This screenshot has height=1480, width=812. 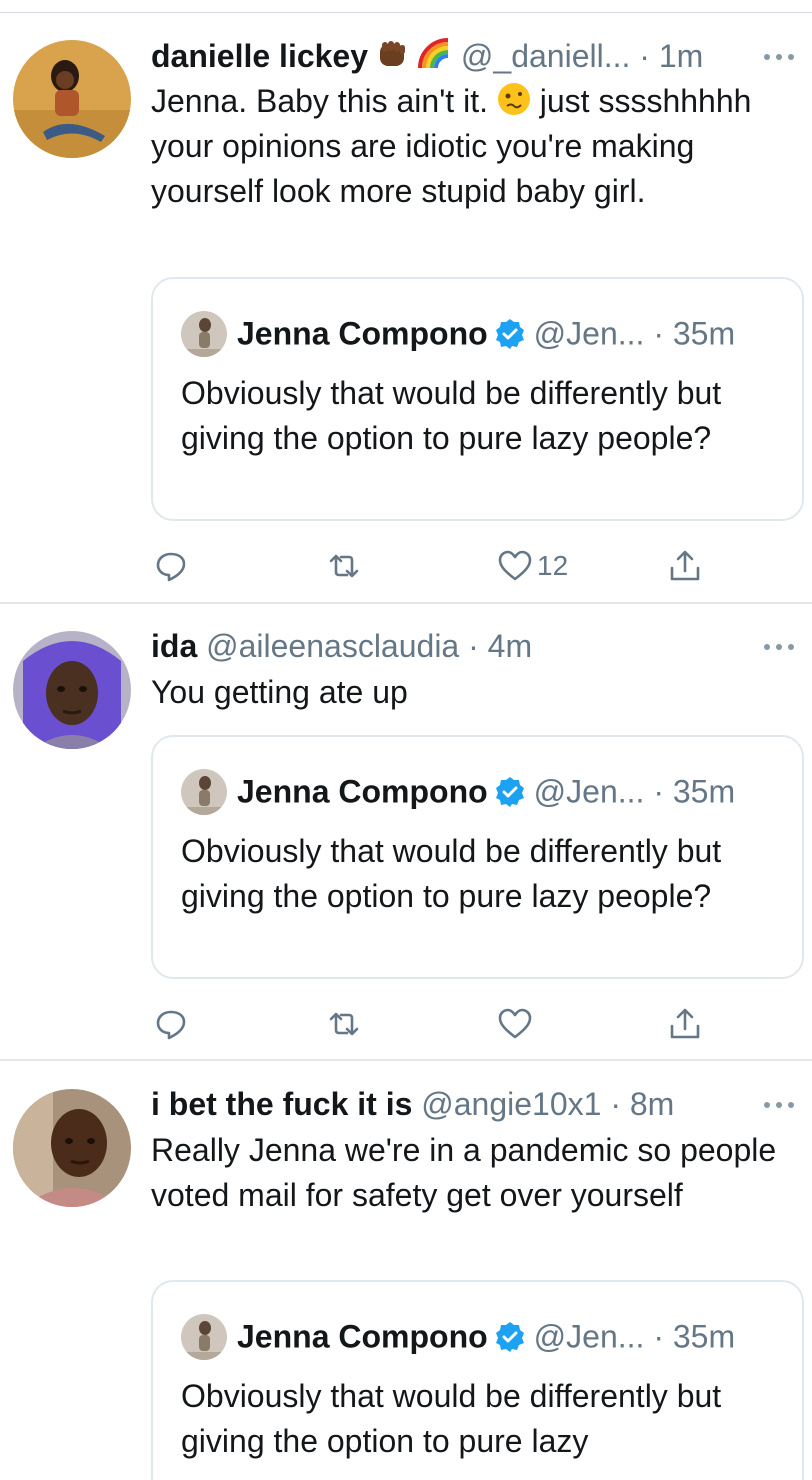 I want to click on tweet-actions: 12, so click(x=451, y=566).